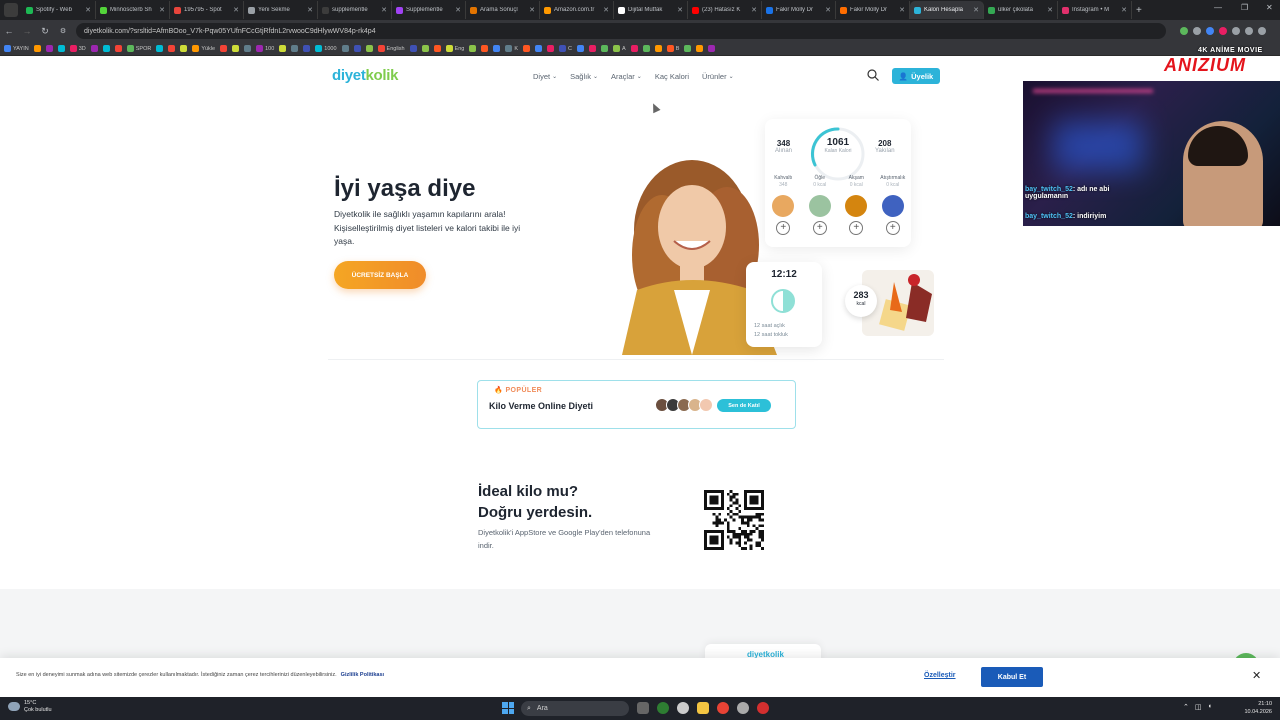 The height and width of the screenshot is (720, 1280). I want to click on browser-tab: Instagram • M ✕, so click(1095, 10).